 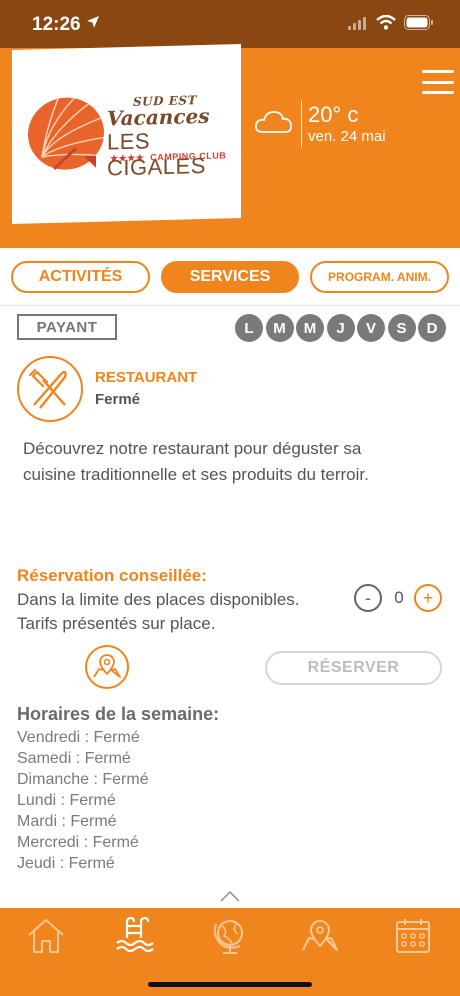 I want to click on hours-row: Jeudi : Fermé, so click(x=66, y=863).